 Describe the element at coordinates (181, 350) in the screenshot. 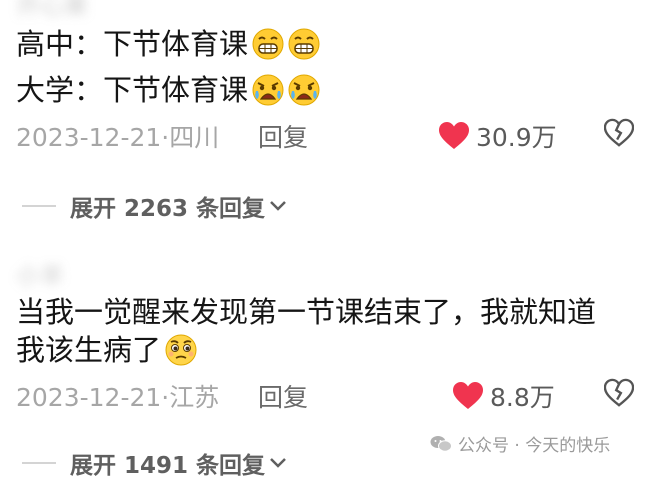

I see `pleading-emoji-icon` at that location.